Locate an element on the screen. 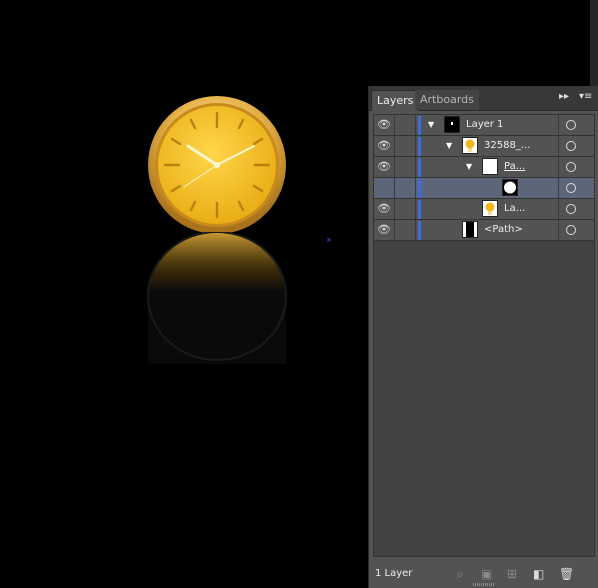  layer-row: 👁 <Path> is located at coordinates (484, 230).